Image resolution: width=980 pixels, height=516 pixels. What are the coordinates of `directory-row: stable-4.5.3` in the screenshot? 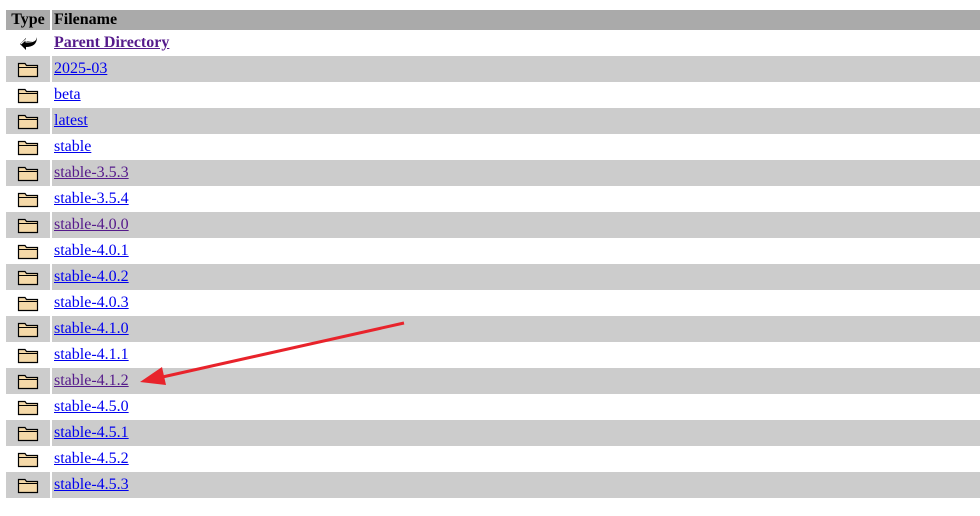 It's located at (493, 485).